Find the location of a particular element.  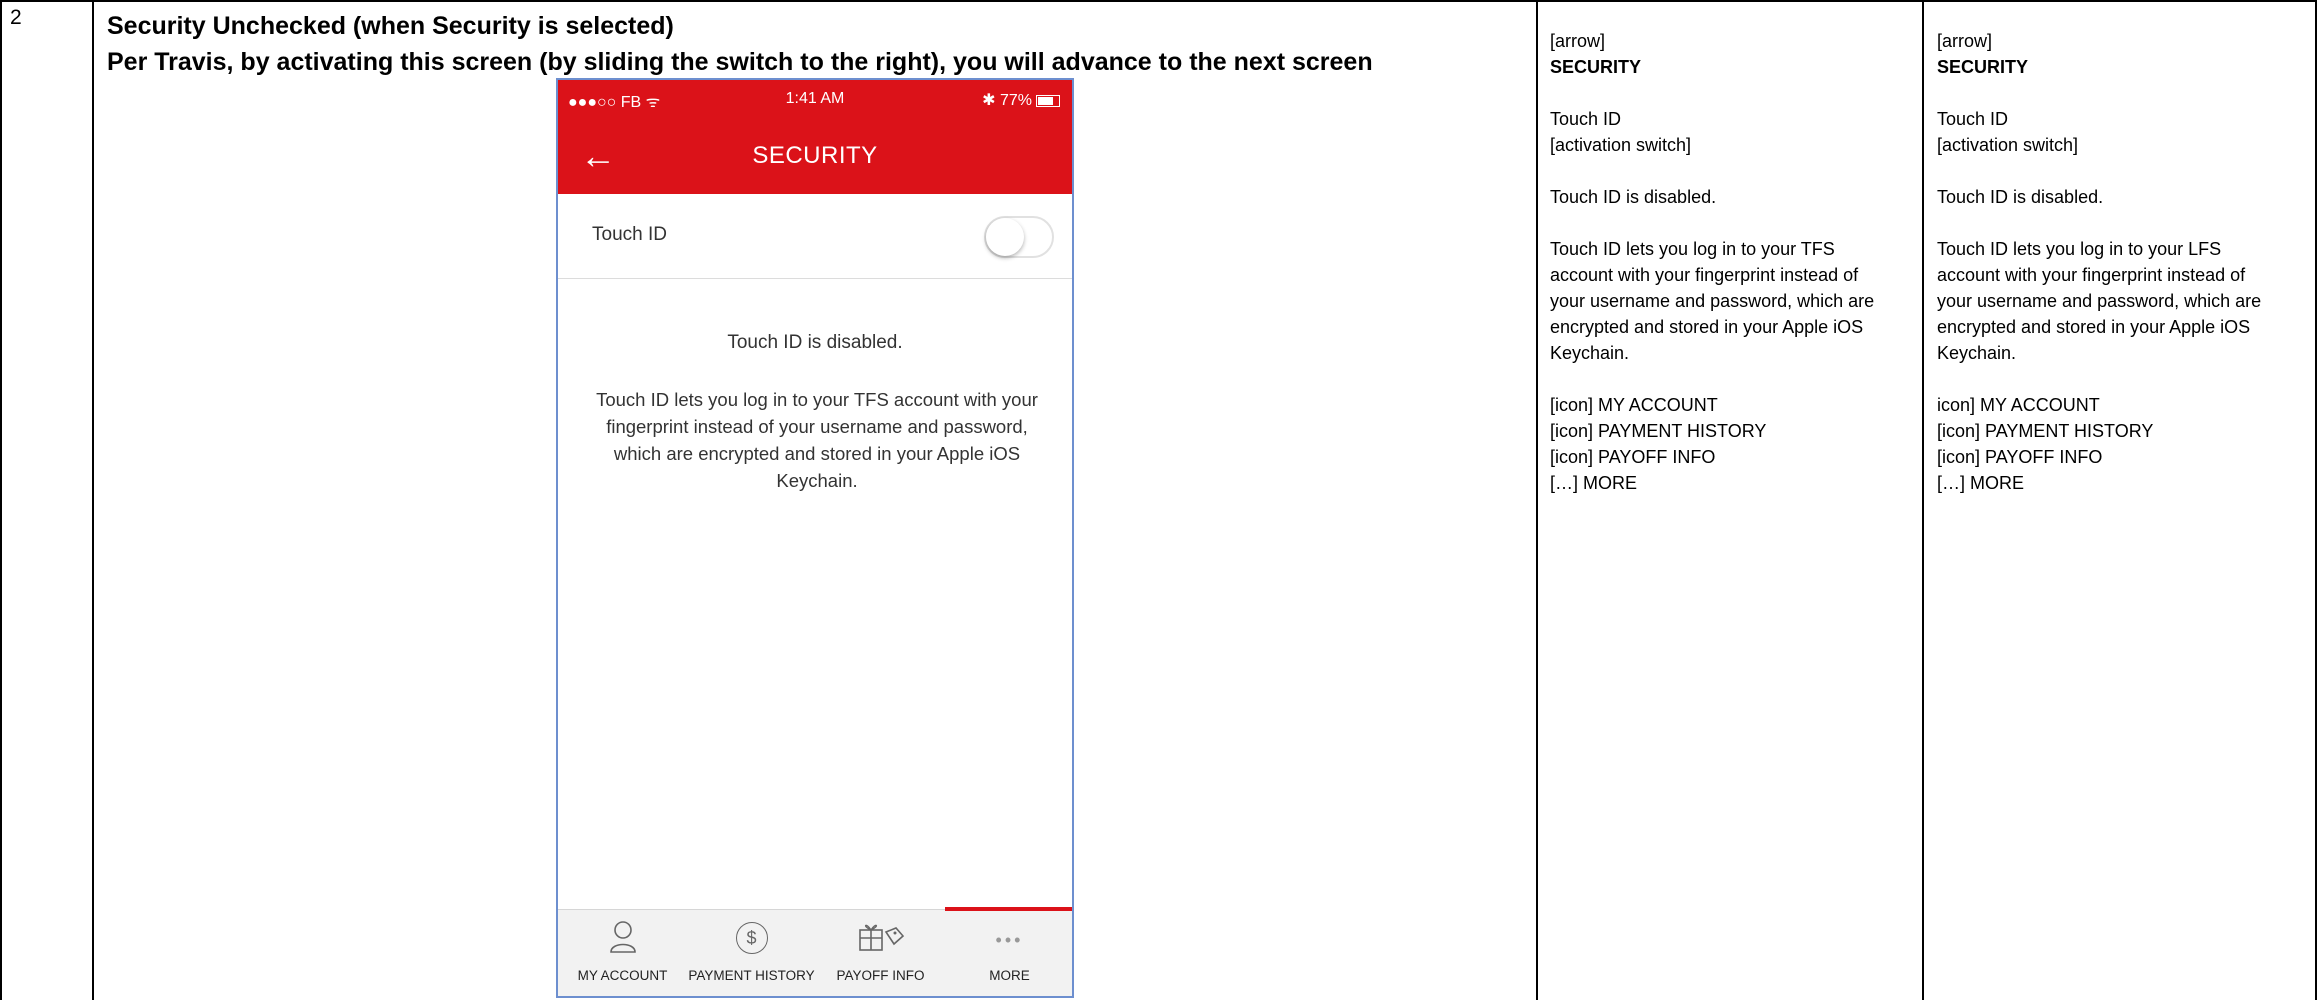

table-top-border is located at coordinates (1158, 1).